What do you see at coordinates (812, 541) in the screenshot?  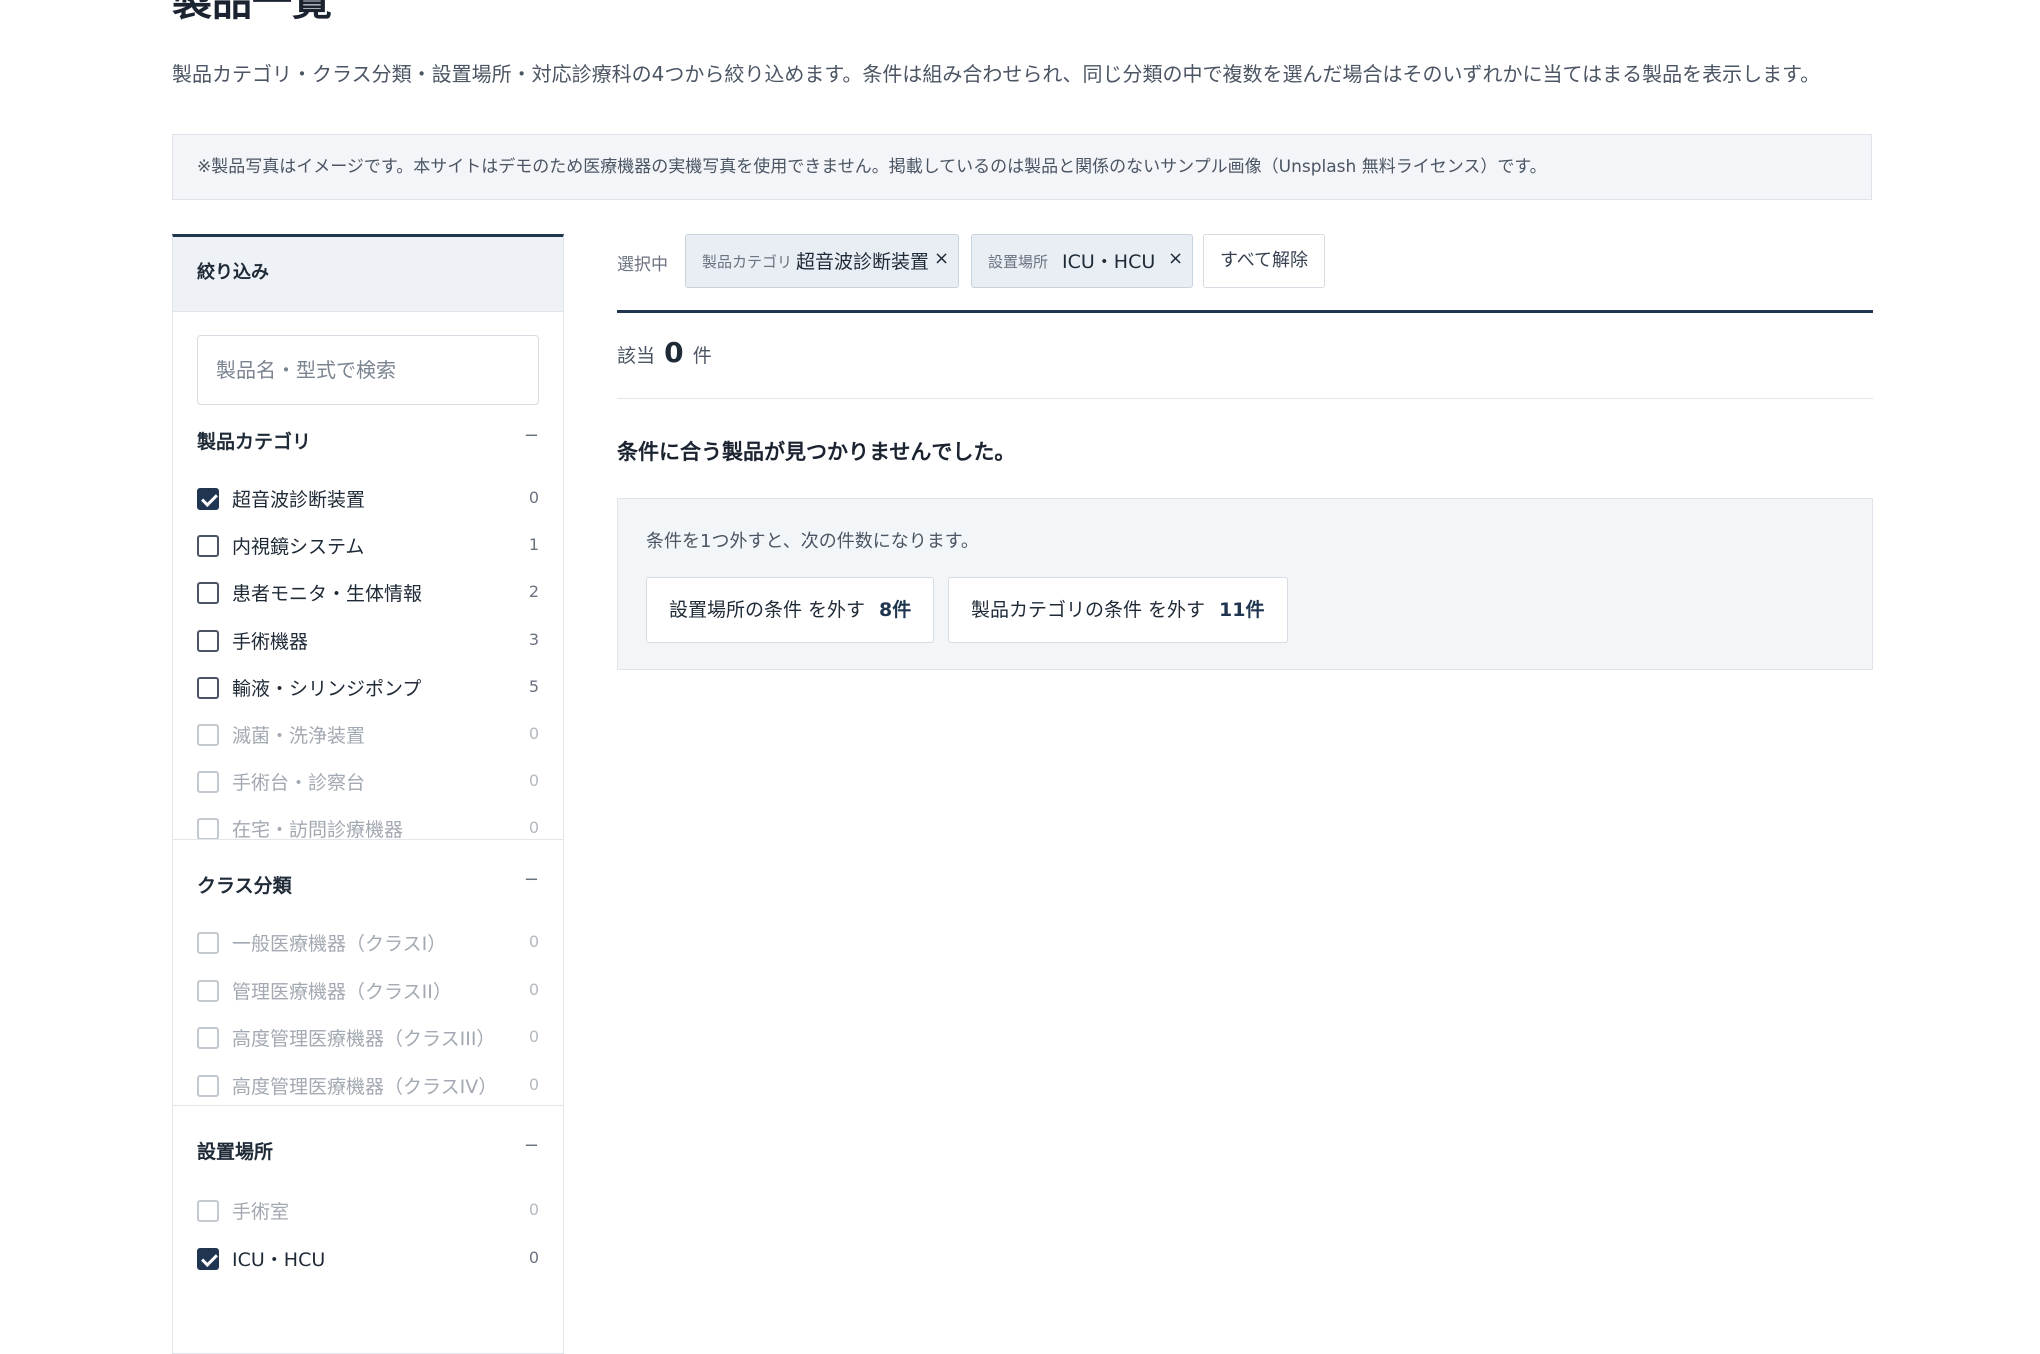 I see `suggestion-text: 条件を1つ外すと、次の件数になります。` at bounding box center [812, 541].